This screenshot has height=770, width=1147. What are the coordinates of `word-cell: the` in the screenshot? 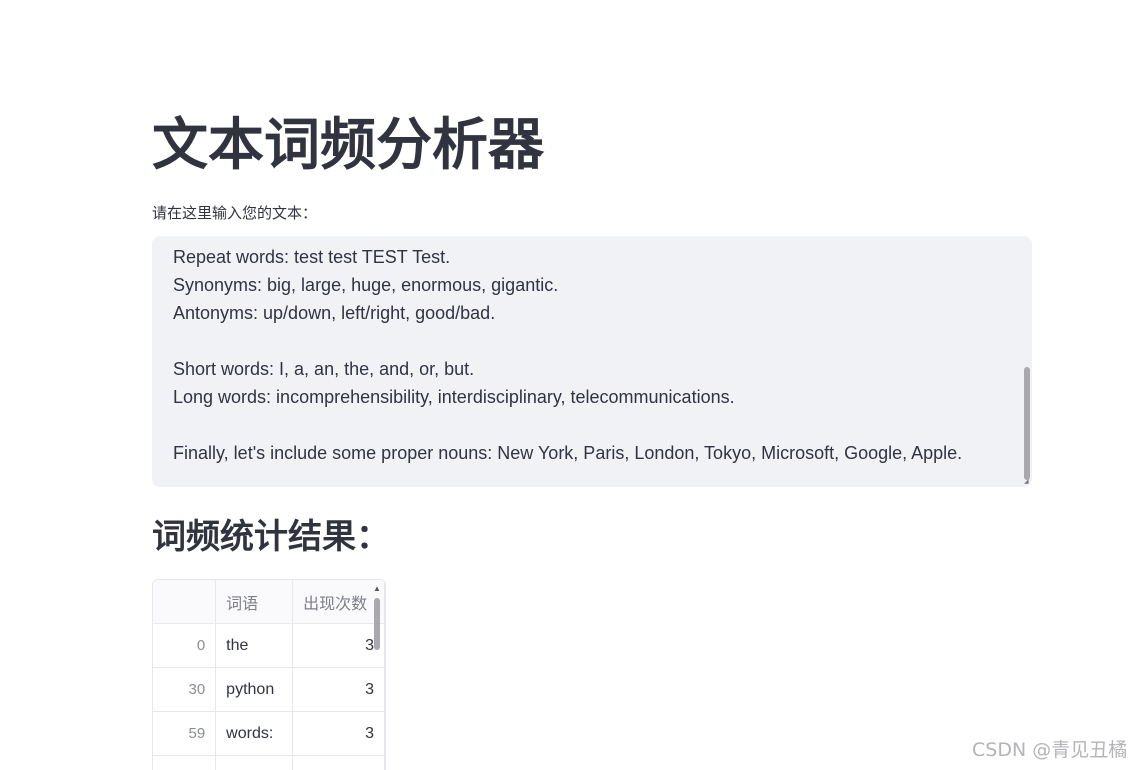 It's located at (254, 645).